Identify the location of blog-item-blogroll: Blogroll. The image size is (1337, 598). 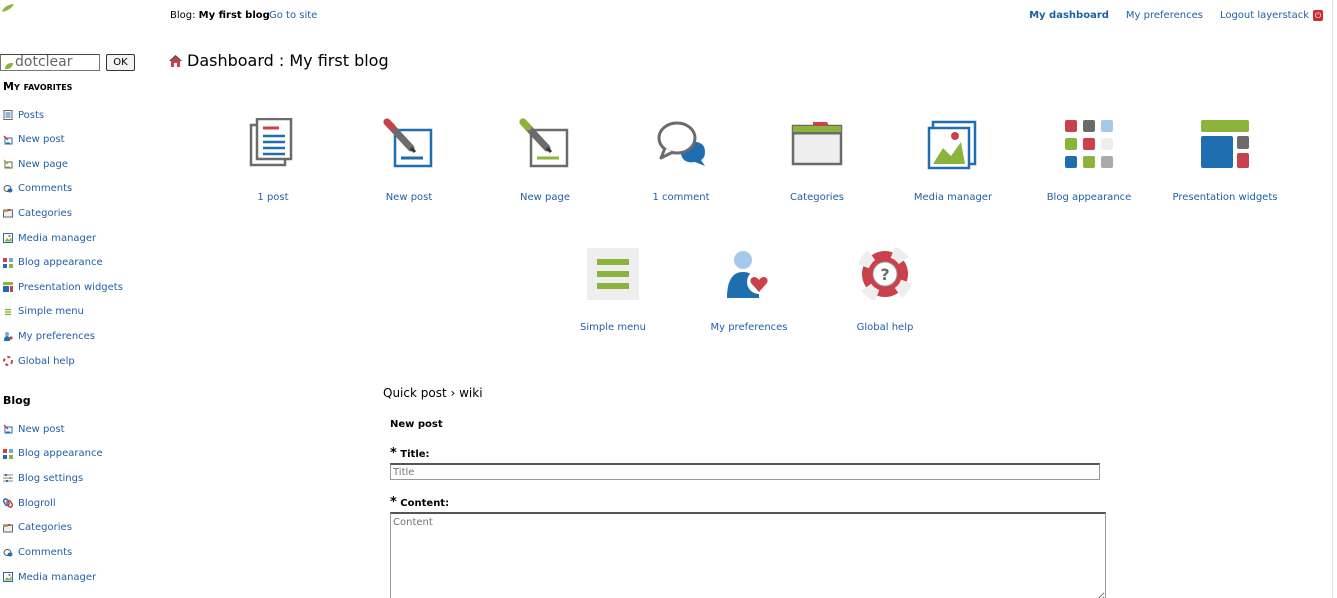
(29, 503).